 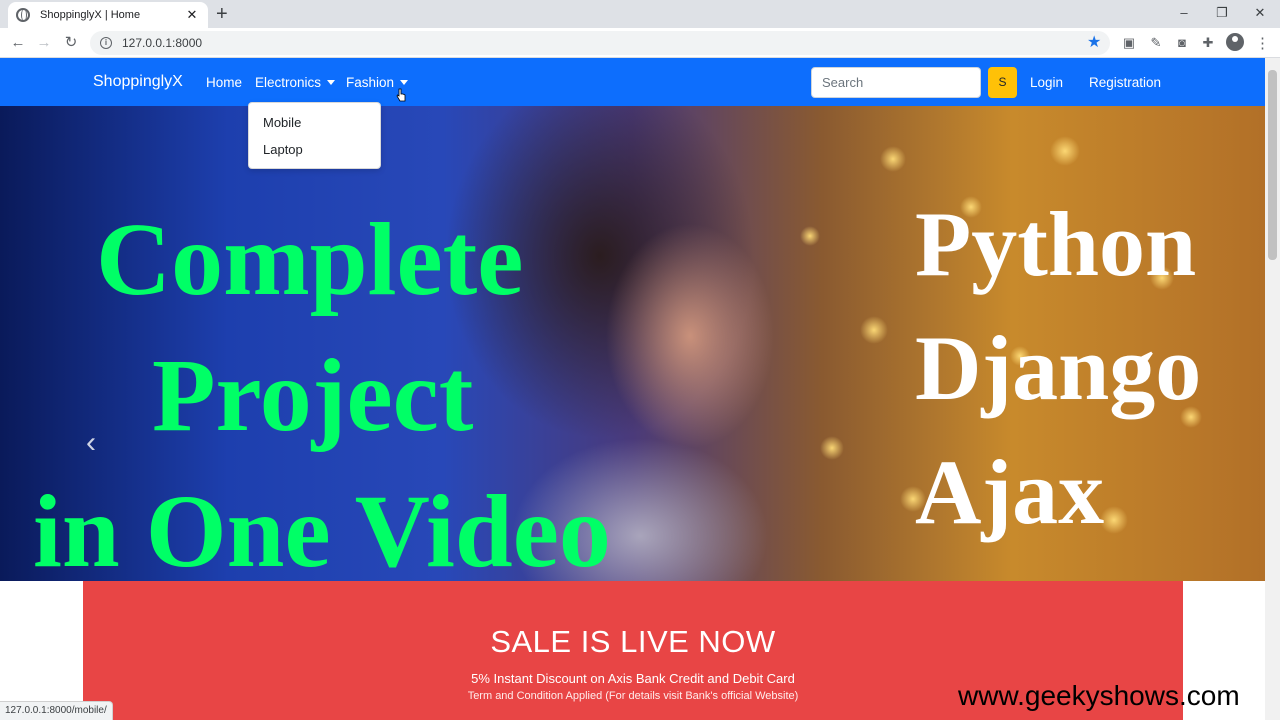 I want to click on overlay-line-project: Project, so click(x=313, y=395).